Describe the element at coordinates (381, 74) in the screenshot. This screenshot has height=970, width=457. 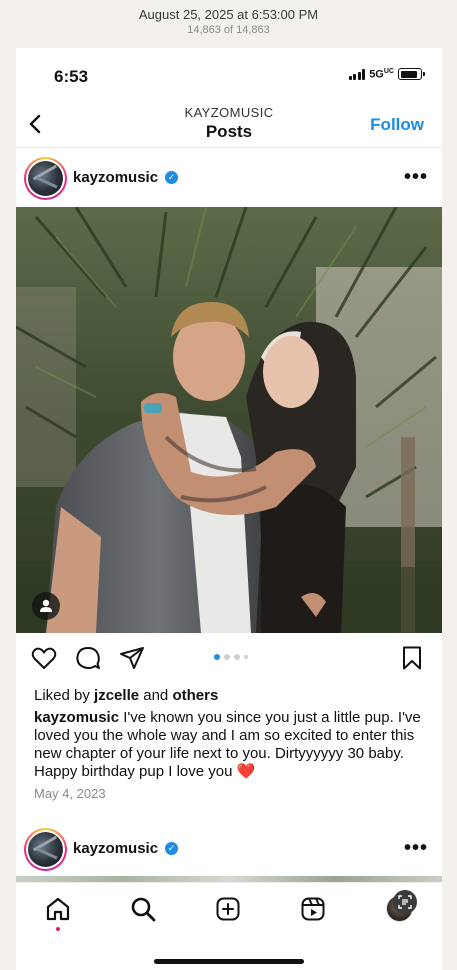
I see `network-label: 5GUC` at that location.